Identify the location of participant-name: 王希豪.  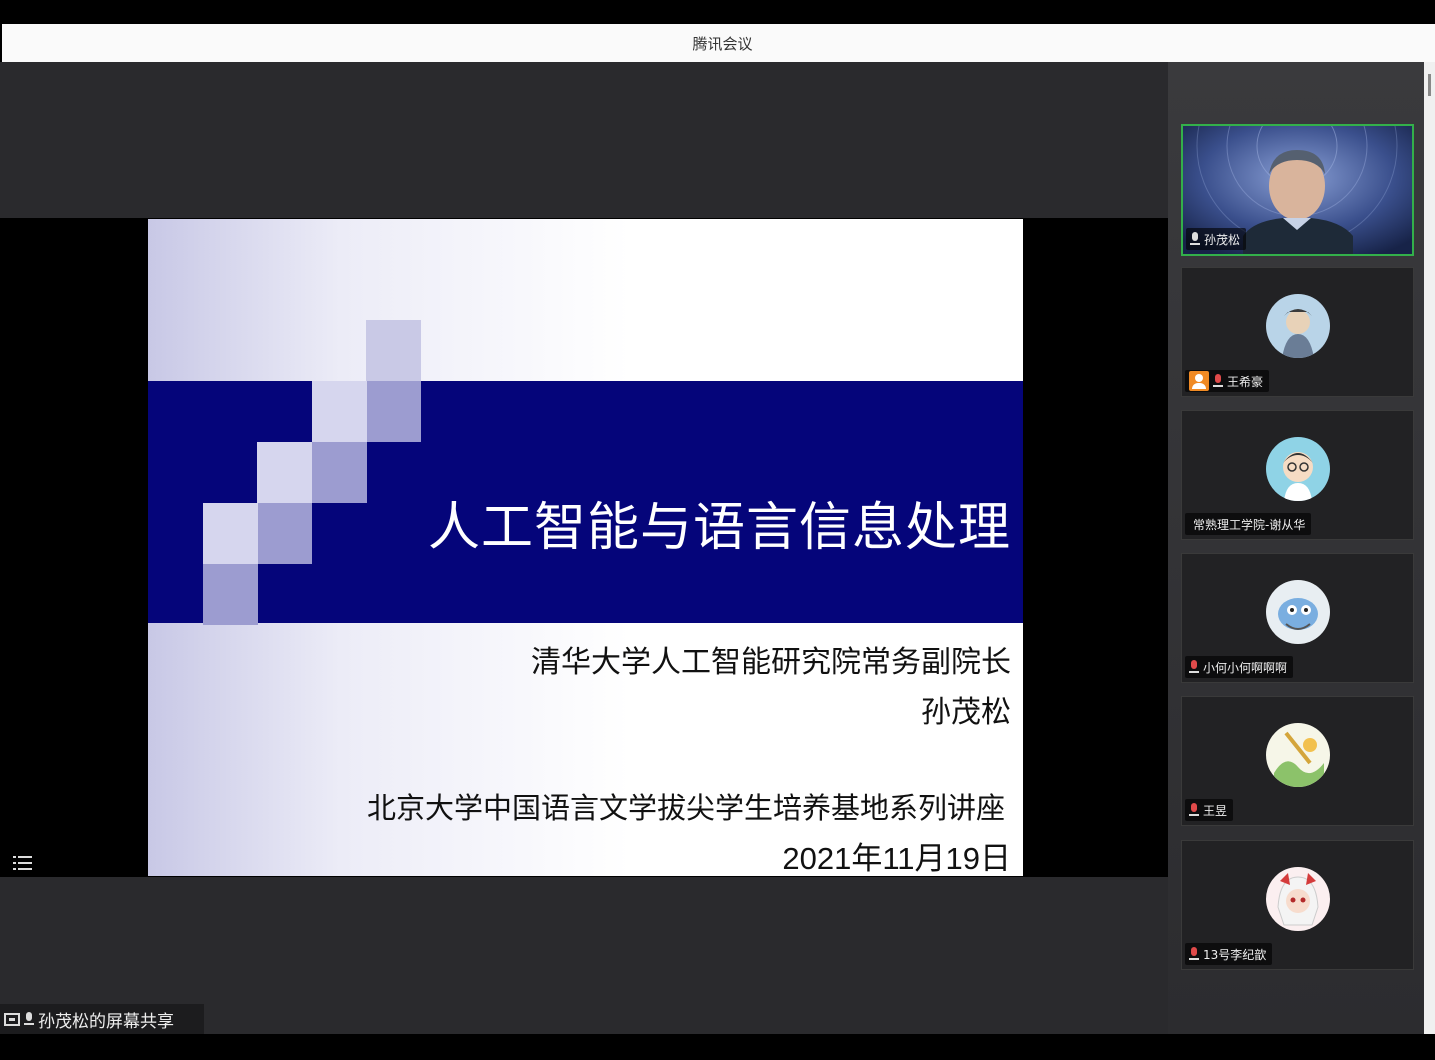
(1245, 381).